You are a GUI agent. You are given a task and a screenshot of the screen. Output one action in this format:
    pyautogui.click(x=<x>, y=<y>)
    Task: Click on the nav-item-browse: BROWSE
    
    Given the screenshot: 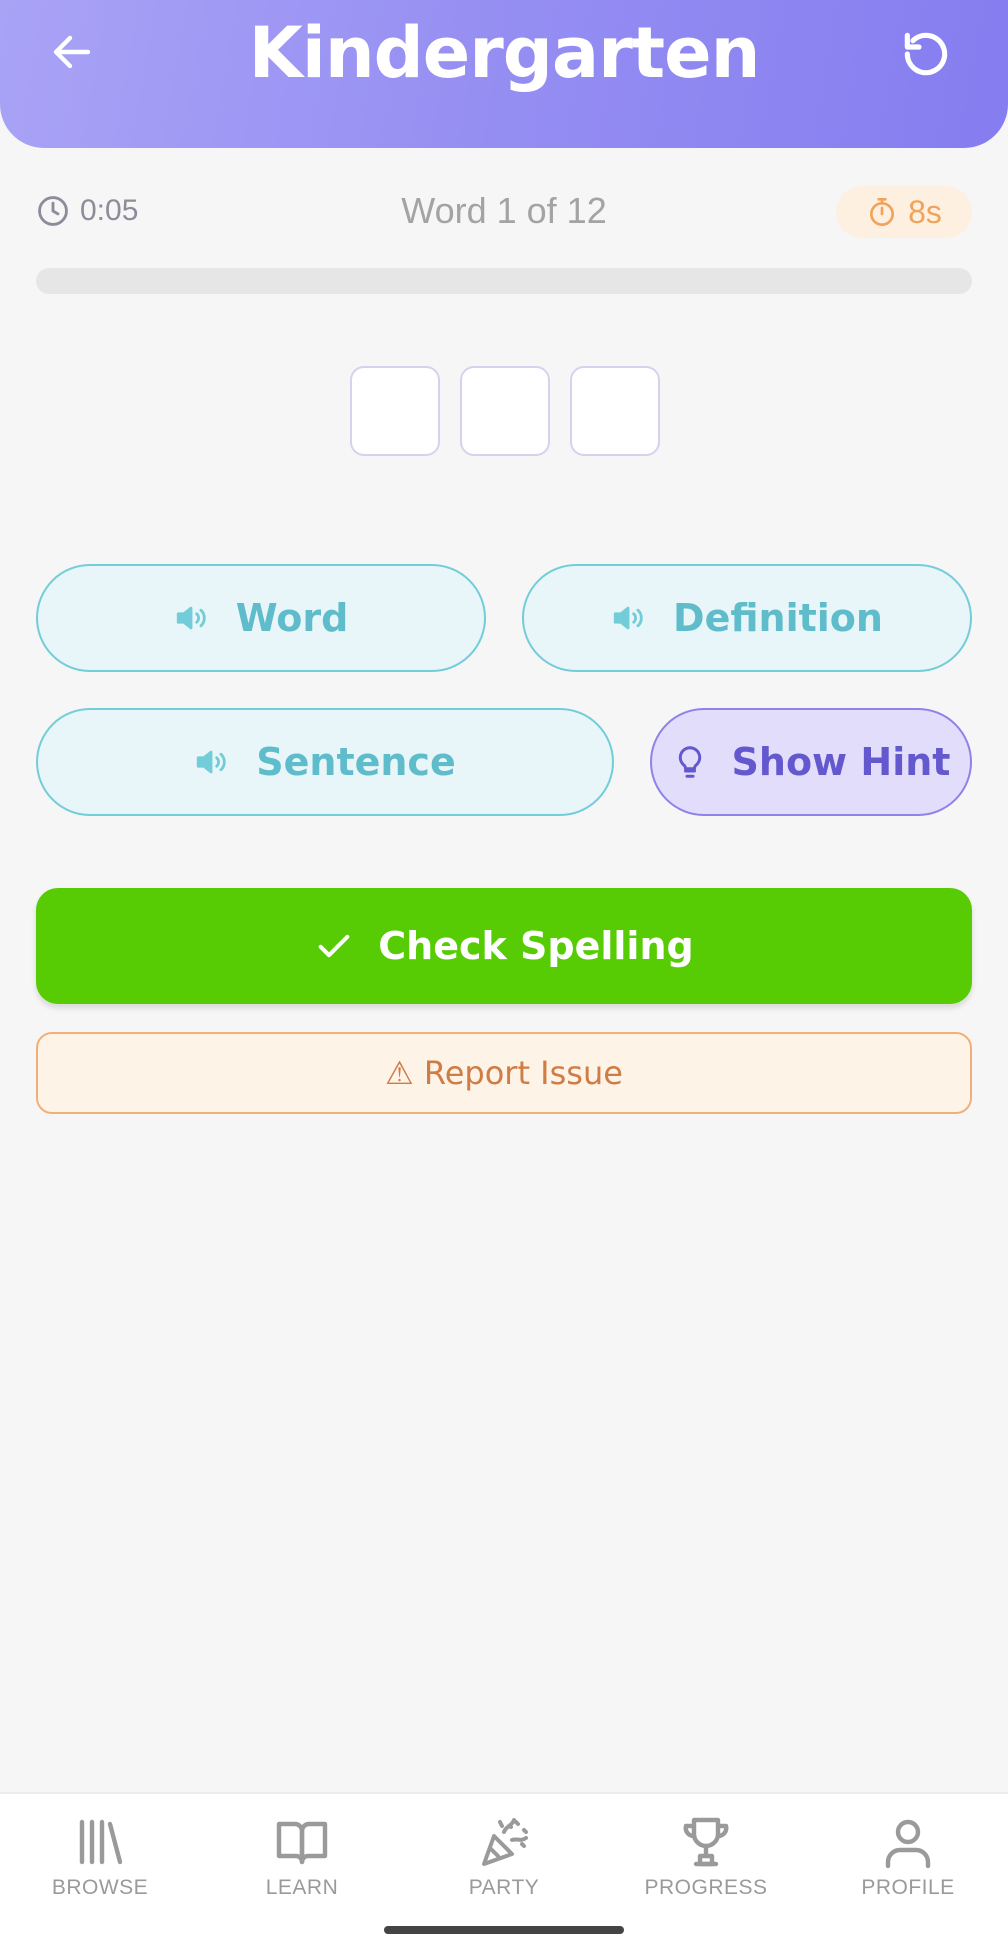 What is the action you would take?
    pyautogui.click(x=100, y=1857)
    